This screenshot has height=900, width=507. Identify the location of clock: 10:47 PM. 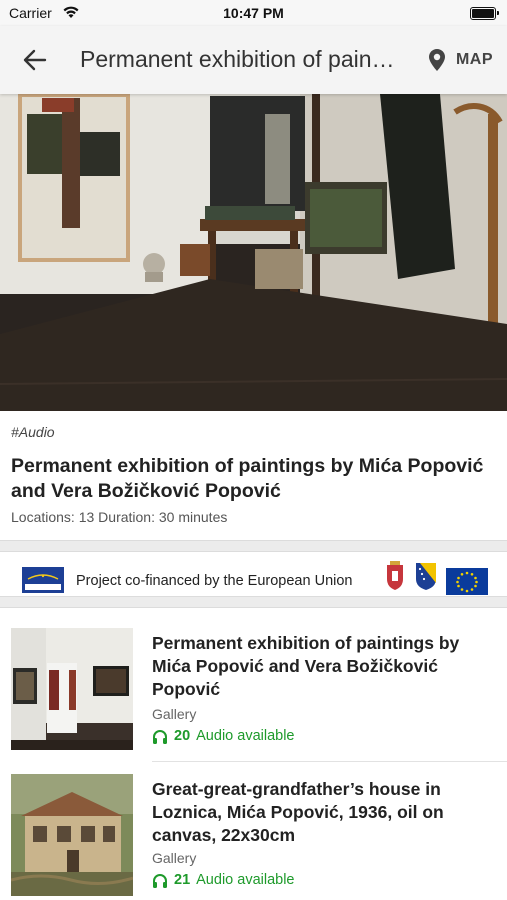
(253, 13).